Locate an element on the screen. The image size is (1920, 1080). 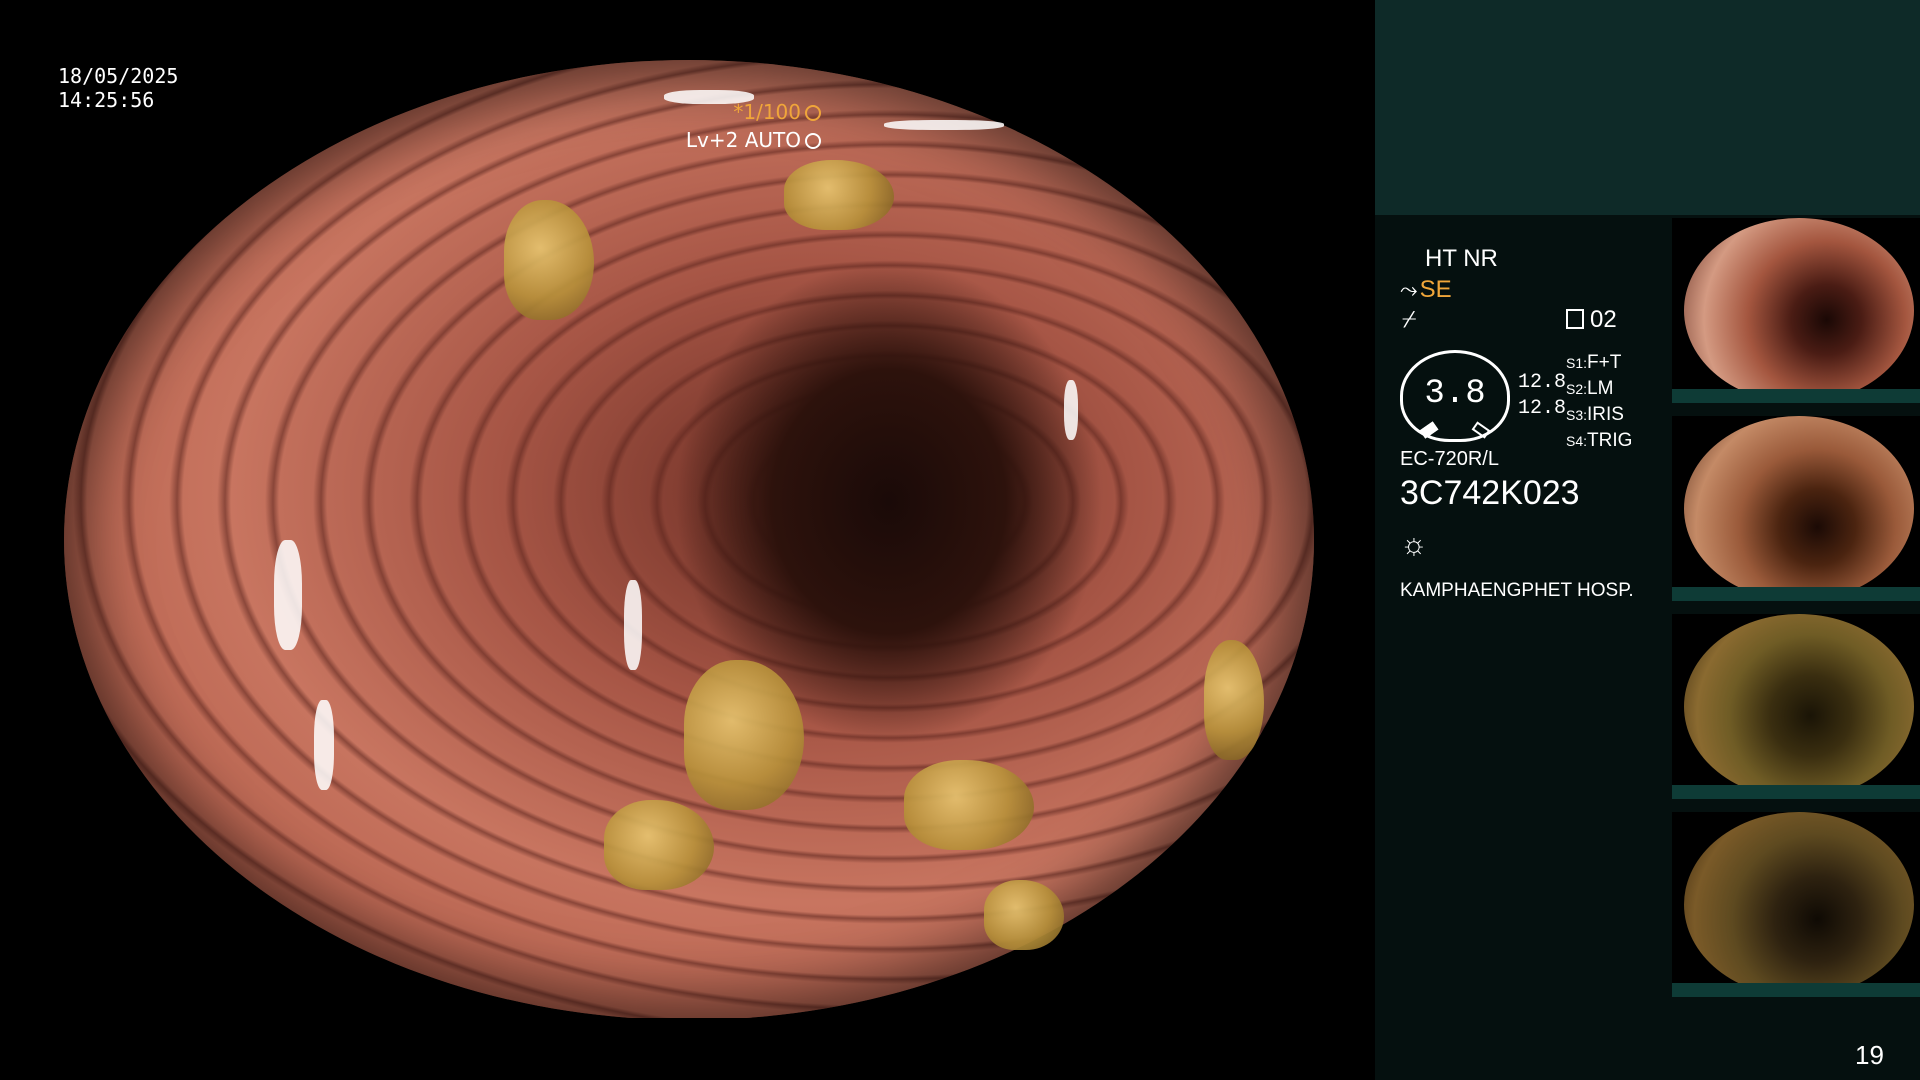
freeze-icon: ⌿ is located at coordinates (1409, 319).